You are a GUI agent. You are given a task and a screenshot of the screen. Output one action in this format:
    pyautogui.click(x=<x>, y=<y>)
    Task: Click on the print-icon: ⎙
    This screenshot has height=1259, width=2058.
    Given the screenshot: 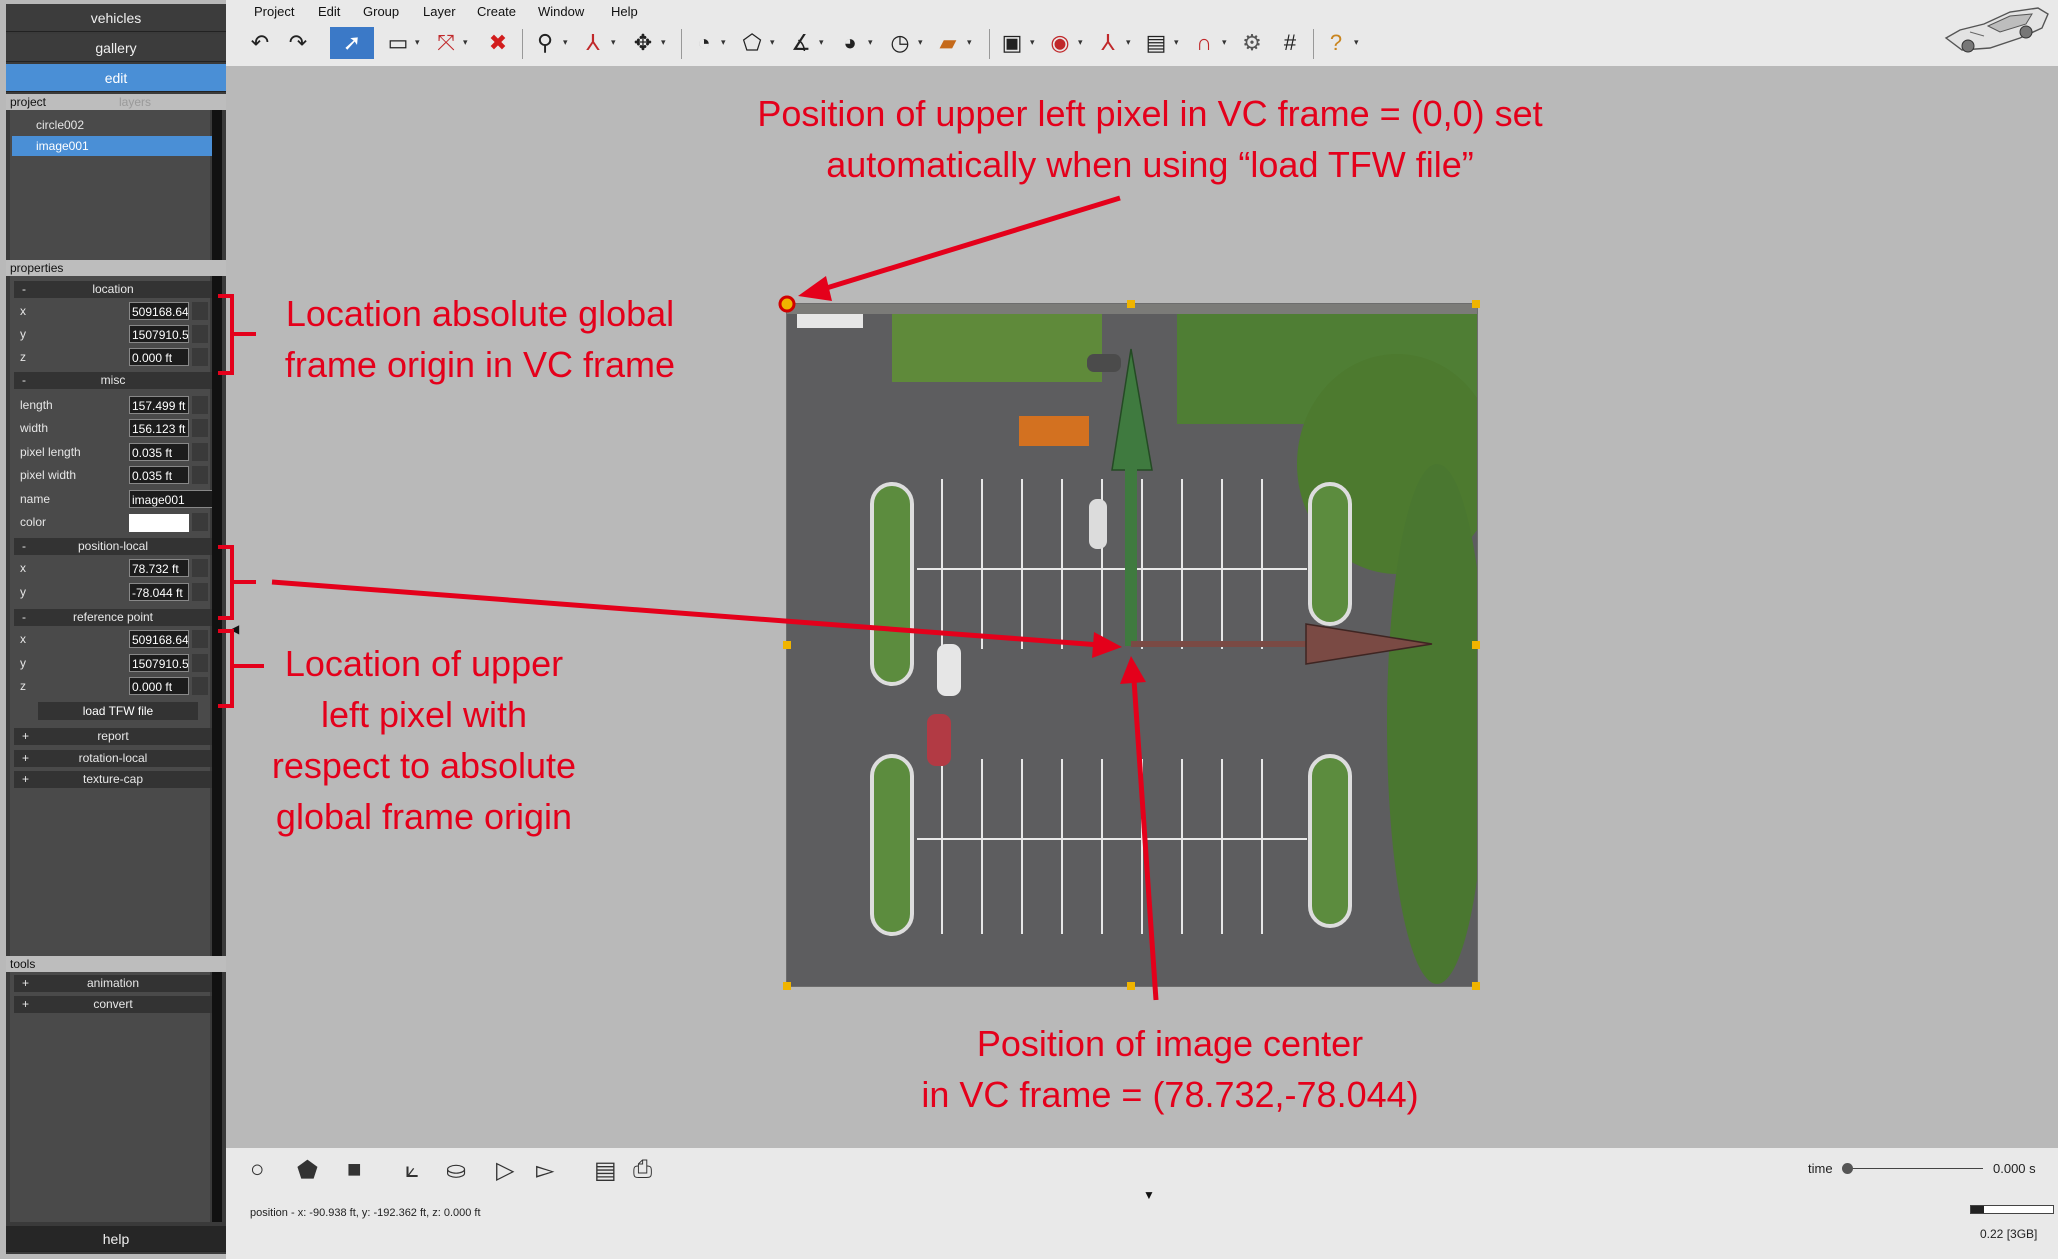 What is the action you would take?
    pyautogui.click(x=642, y=1170)
    